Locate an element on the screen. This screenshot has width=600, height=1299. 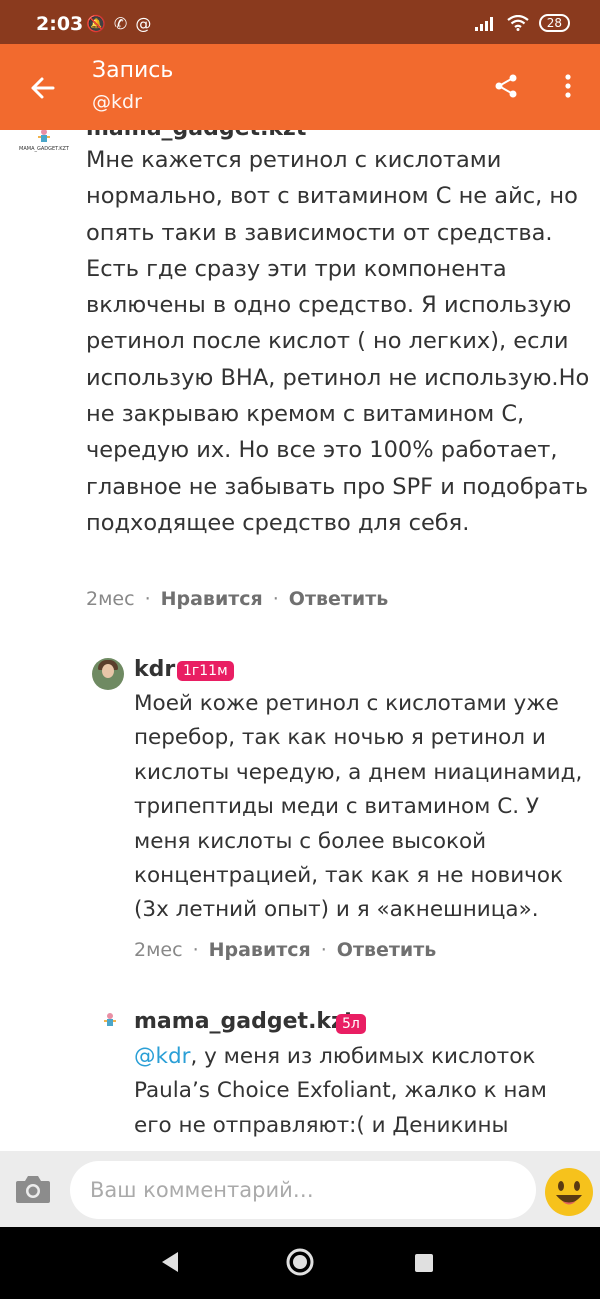
status-right-icons: 28 is located at coordinates (522, 23).